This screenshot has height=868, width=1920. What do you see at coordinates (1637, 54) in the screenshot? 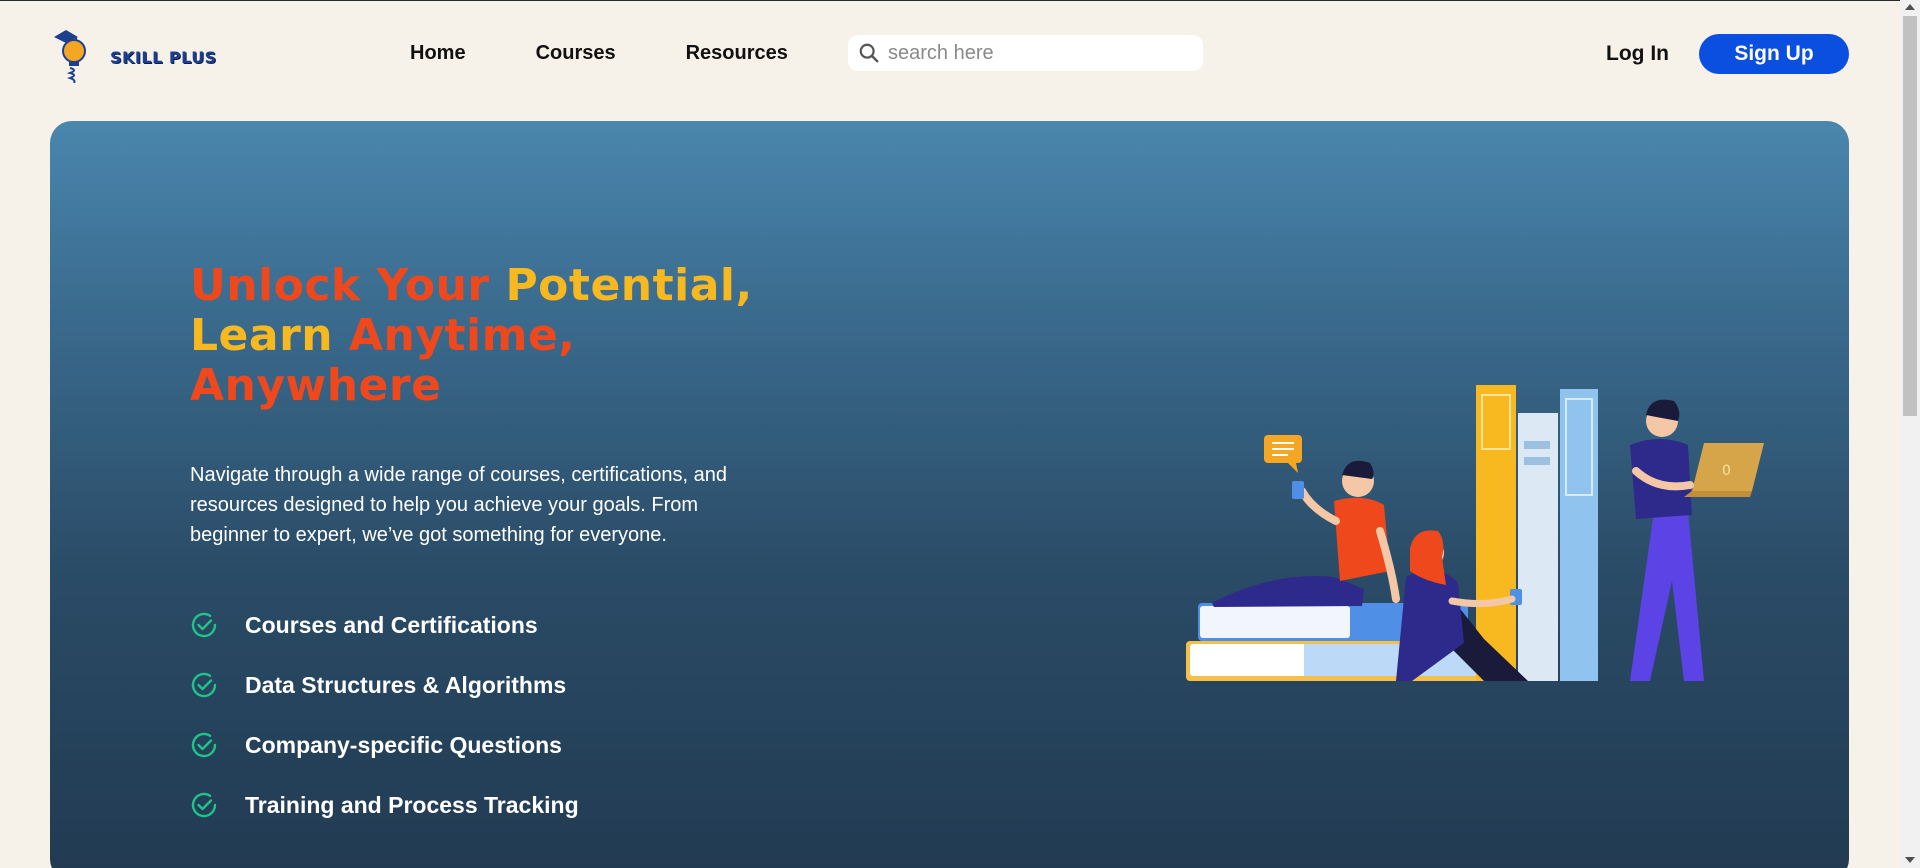
I see `login-link: Log In` at bounding box center [1637, 54].